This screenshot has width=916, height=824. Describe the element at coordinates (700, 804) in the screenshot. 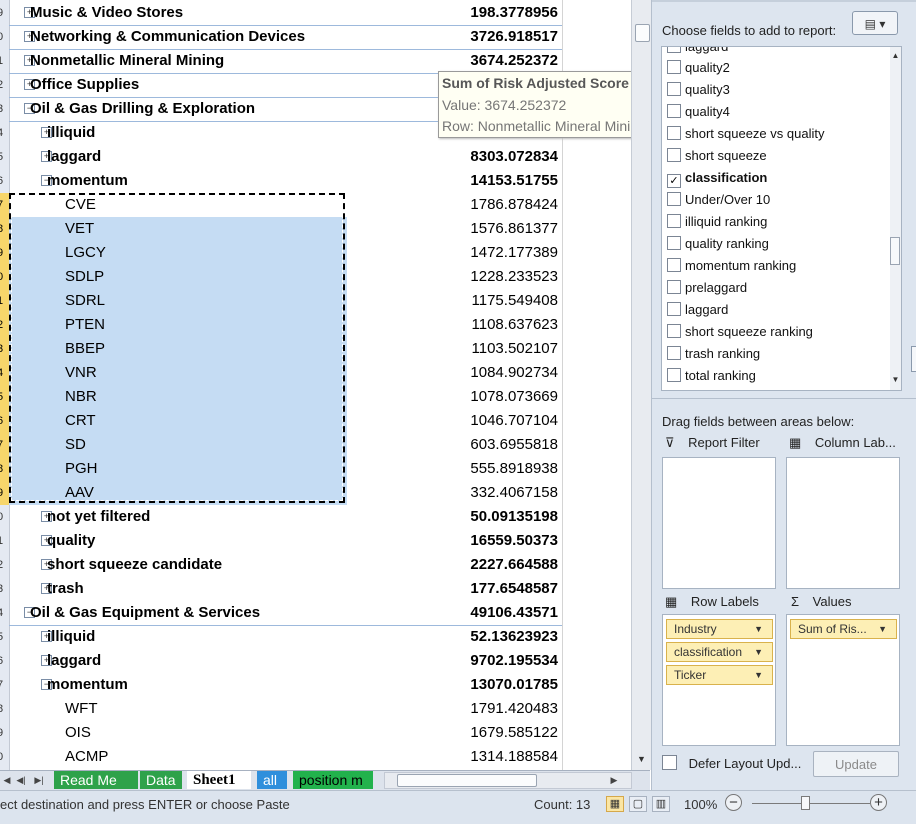

I see `zoom-level: 100%` at that location.